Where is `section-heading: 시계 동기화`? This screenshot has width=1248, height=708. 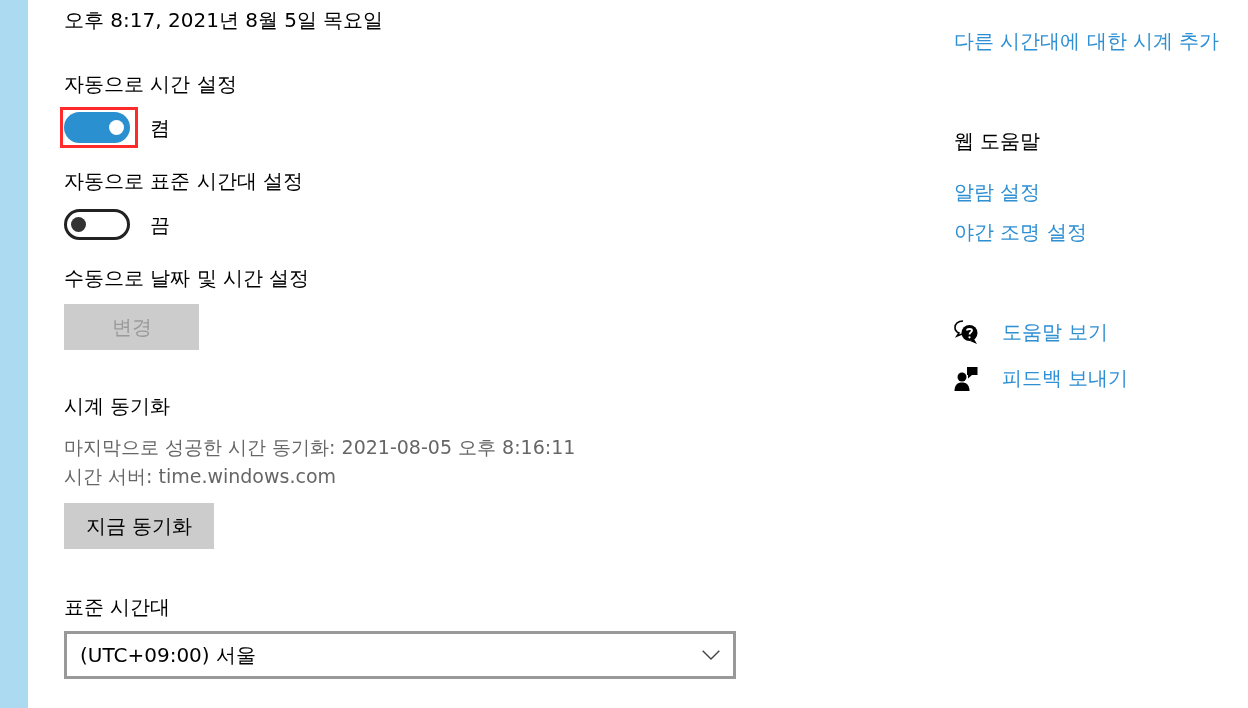
section-heading: 시계 동기화 is located at coordinates (117, 406).